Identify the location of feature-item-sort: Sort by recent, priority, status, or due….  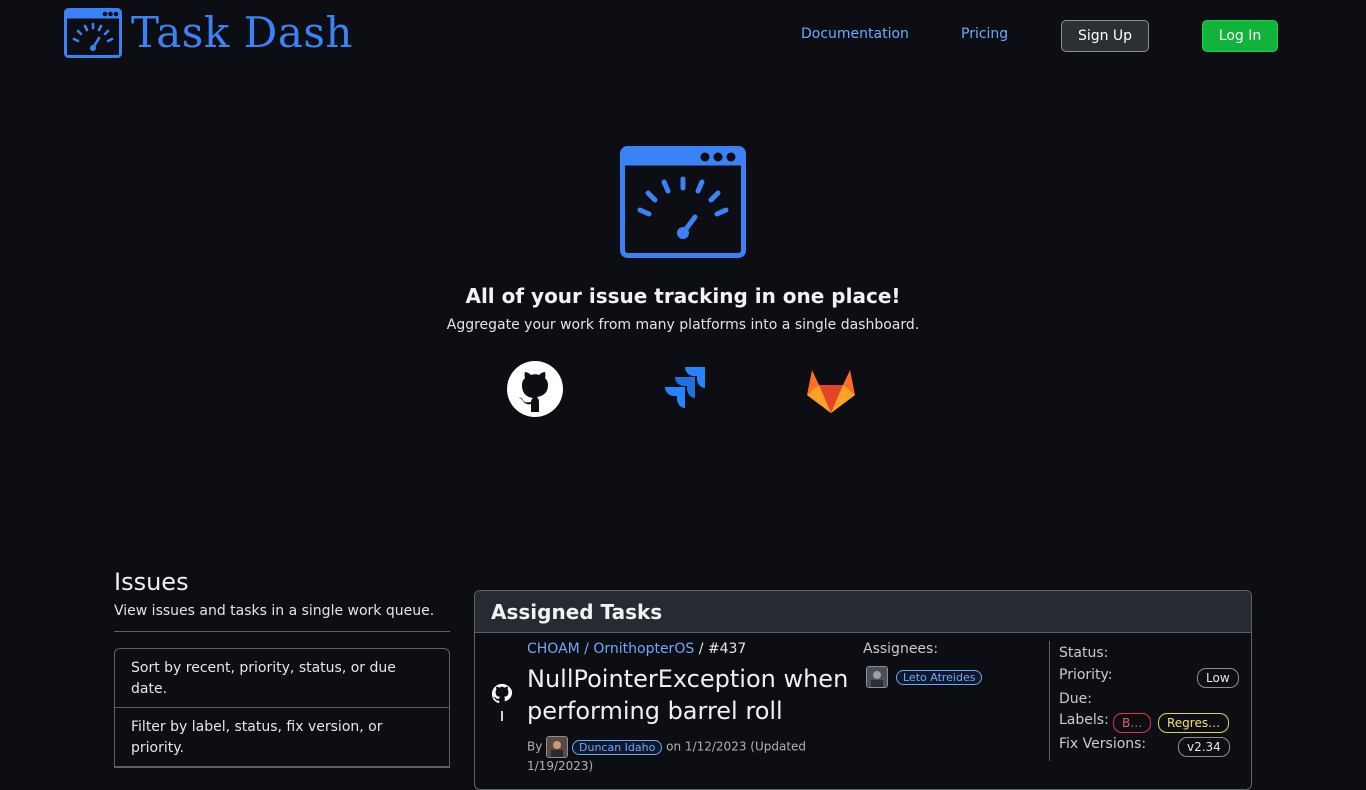
(282, 678).